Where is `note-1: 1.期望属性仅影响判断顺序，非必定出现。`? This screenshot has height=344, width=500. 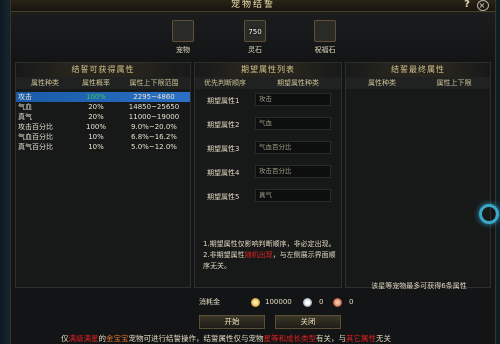
note-1: 1.期望属性仅影响判断顺序，非必定出现。 is located at coordinates (269, 244).